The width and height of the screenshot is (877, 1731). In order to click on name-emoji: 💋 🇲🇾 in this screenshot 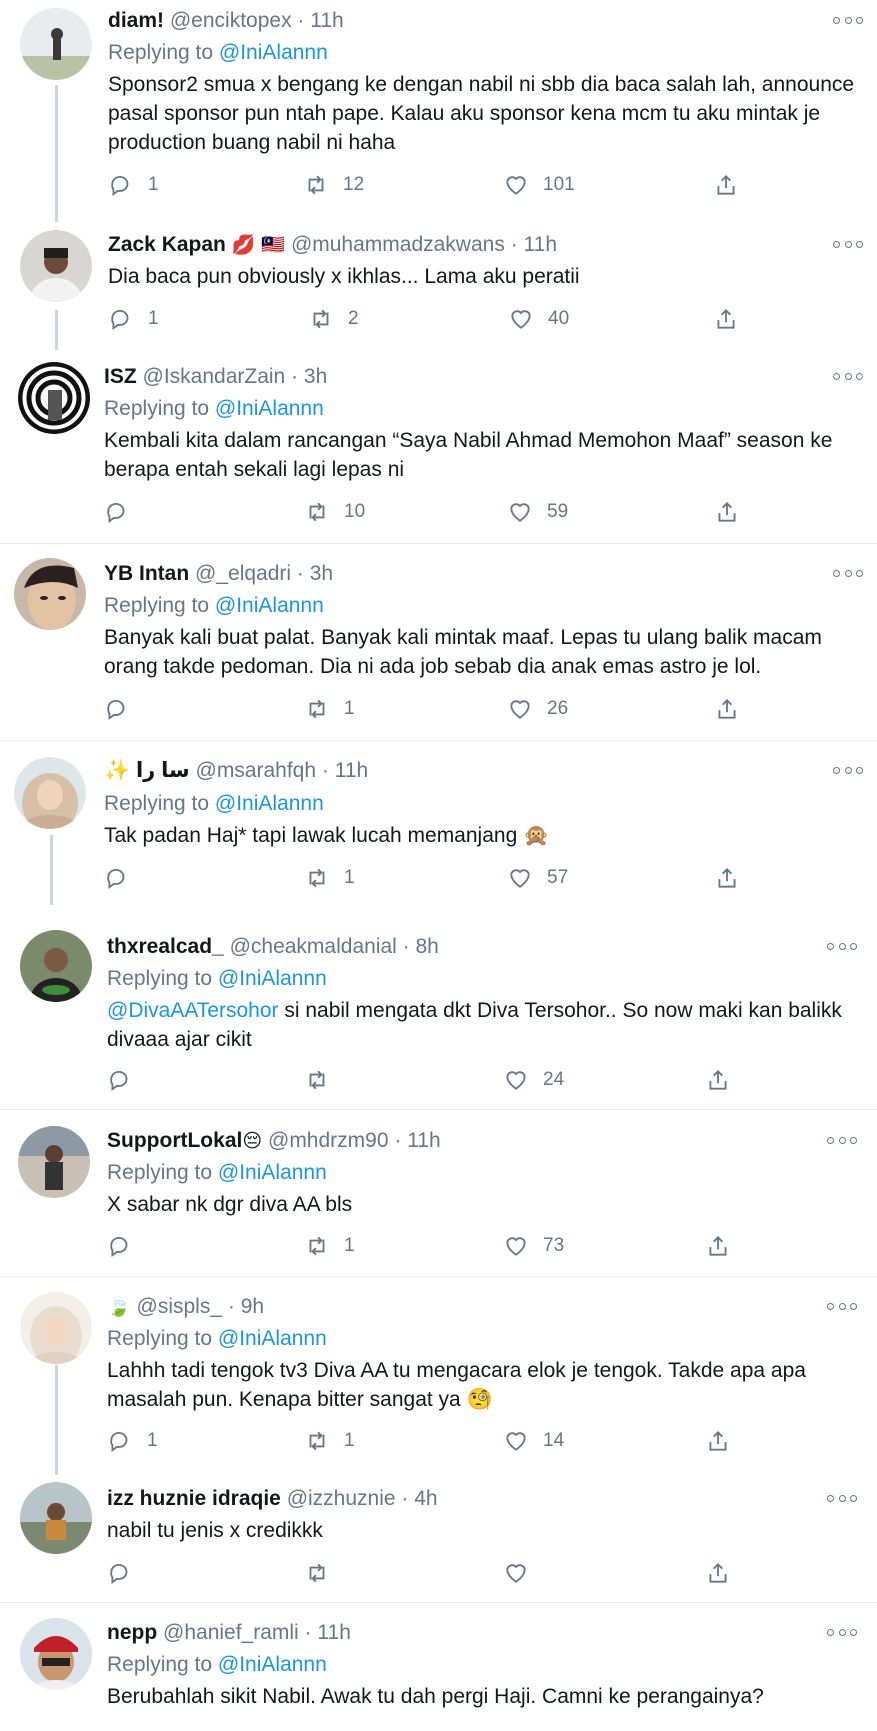, I will do `click(258, 245)`.